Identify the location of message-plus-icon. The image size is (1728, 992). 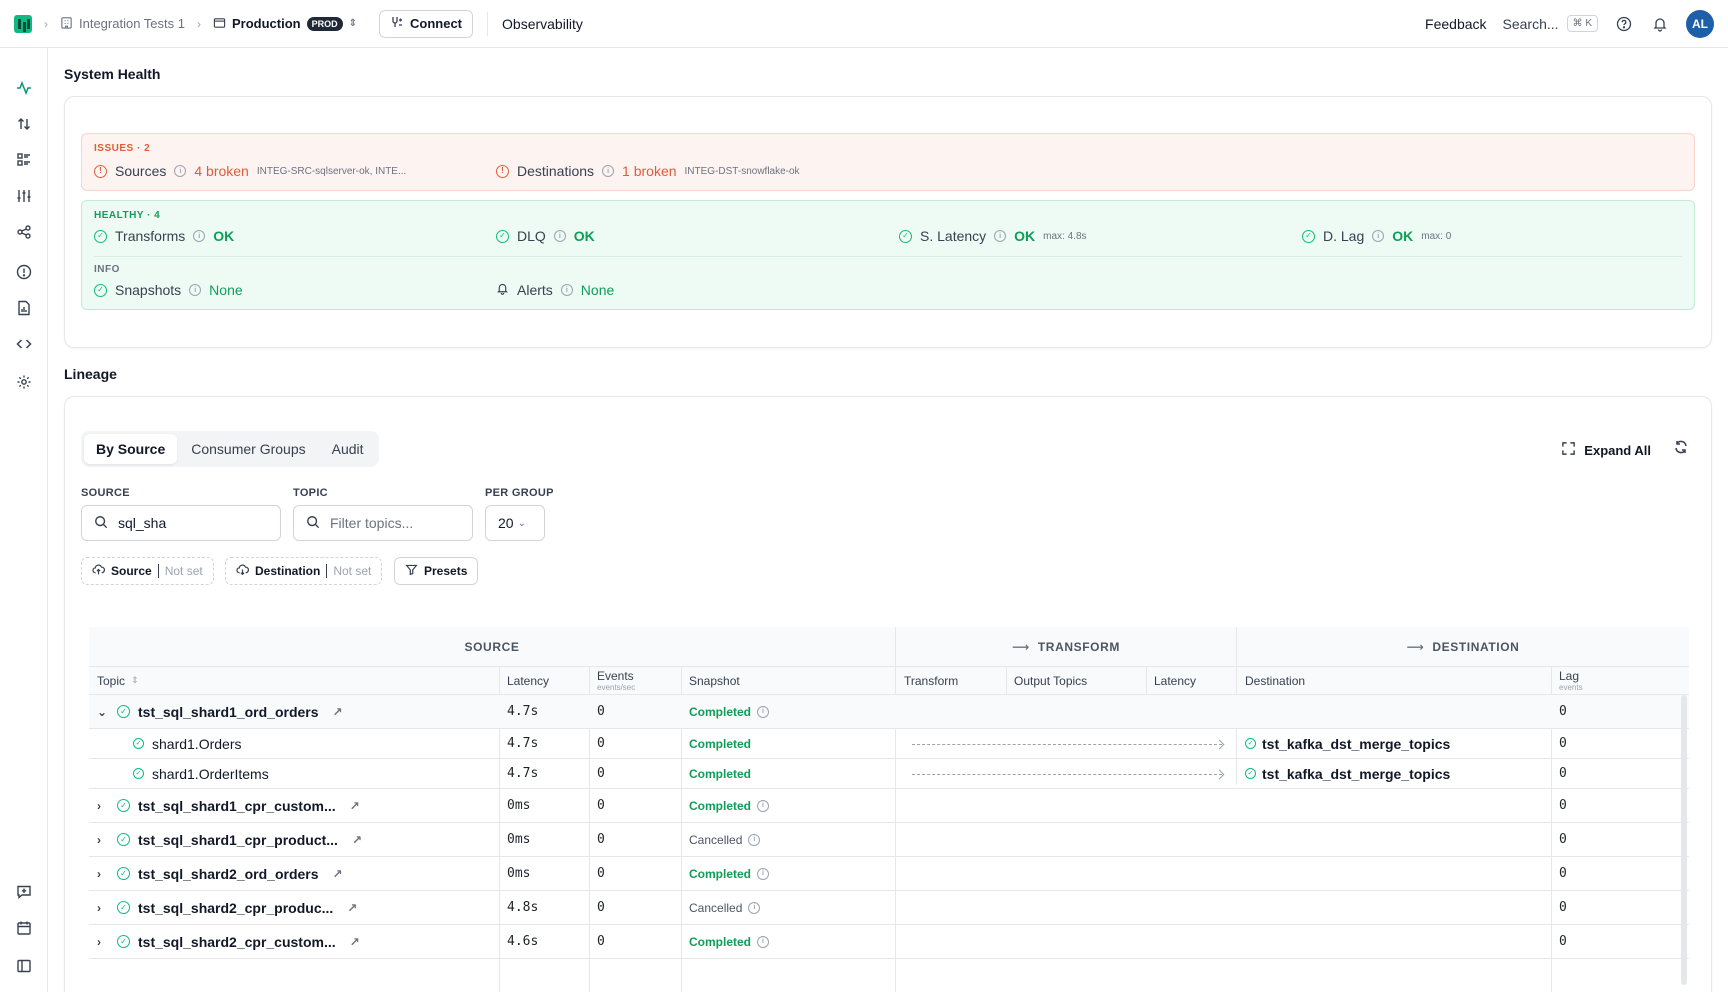
(24, 892).